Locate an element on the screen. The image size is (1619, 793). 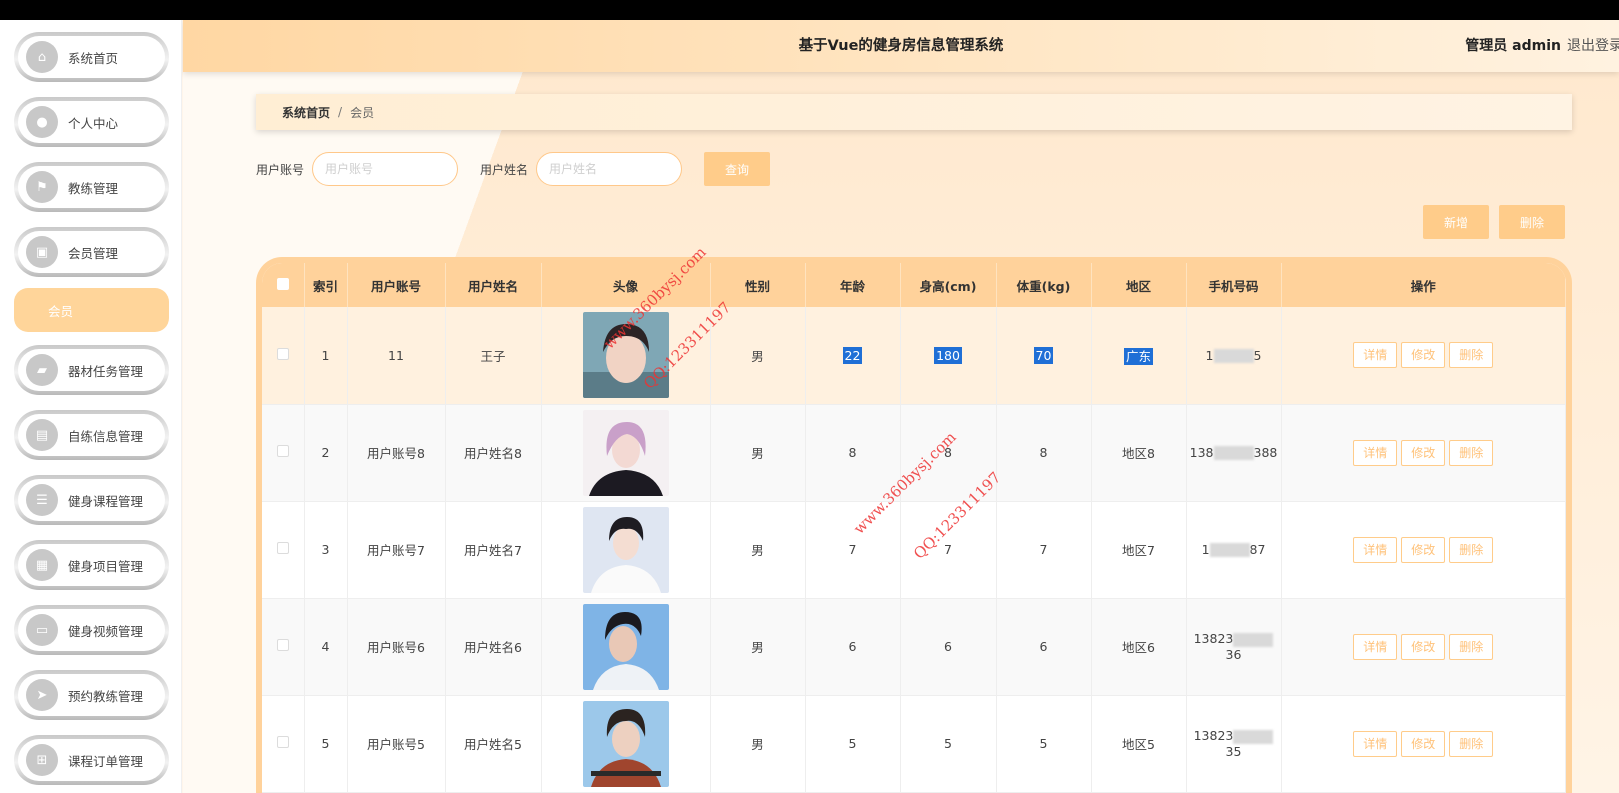
table-row: 2 用户账号8 用户姓名8 男 8 8 8 地区8 138 388 详情 修改 删除 is located at coordinates (914, 453).